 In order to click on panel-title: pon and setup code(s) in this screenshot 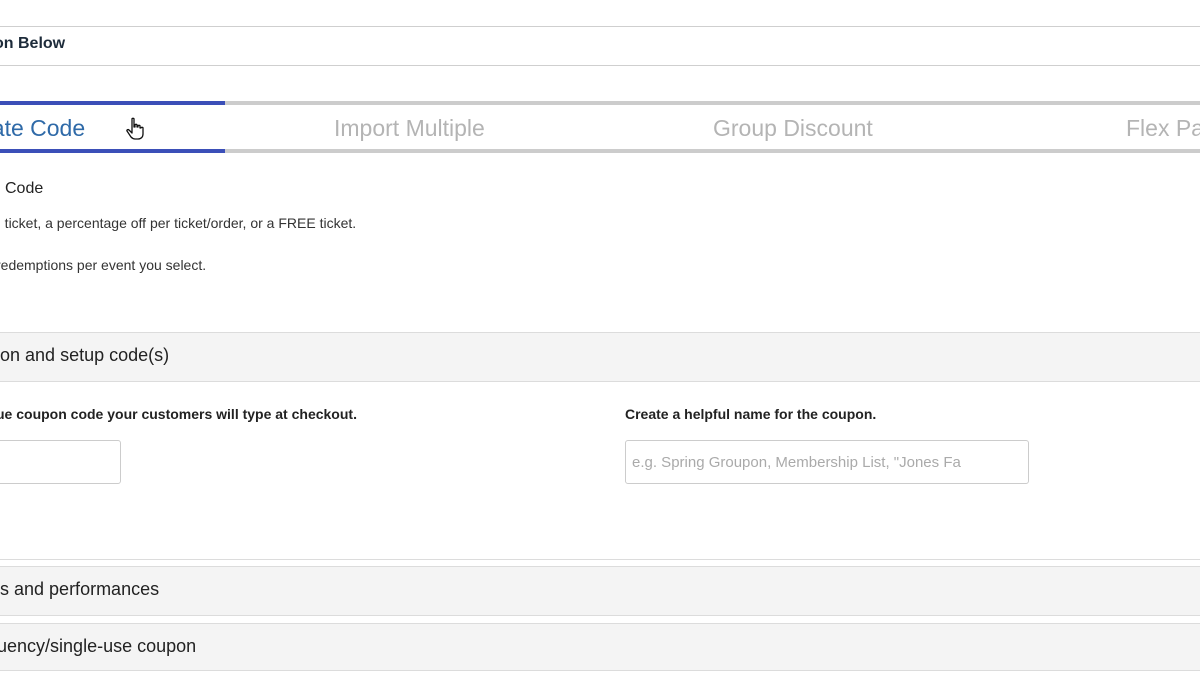, I will do `click(85, 355)`.